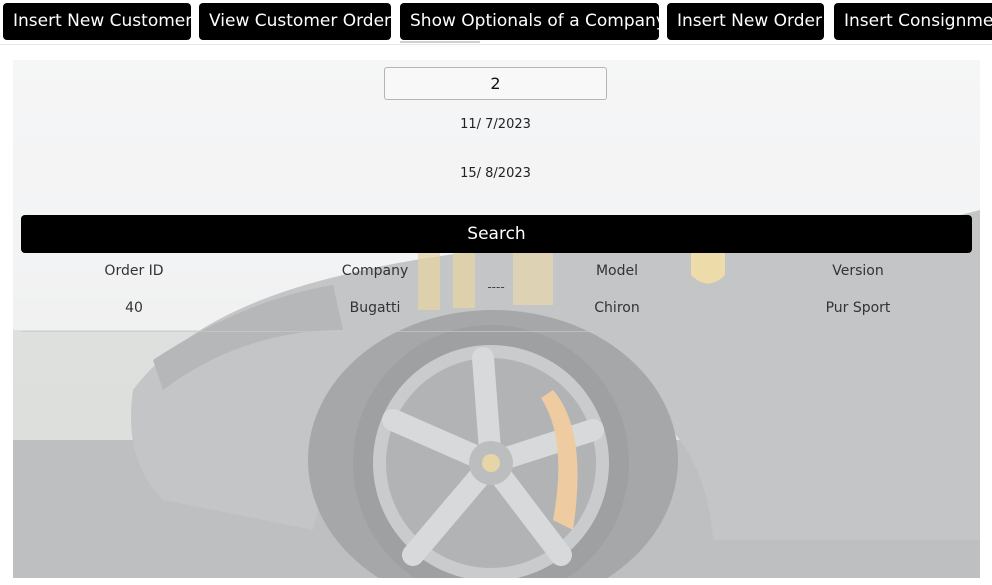  What do you see at coordinates (134, 308) in the screenshot?
I see `table-cell-order-id: 40` at bounding box center [134, 308].